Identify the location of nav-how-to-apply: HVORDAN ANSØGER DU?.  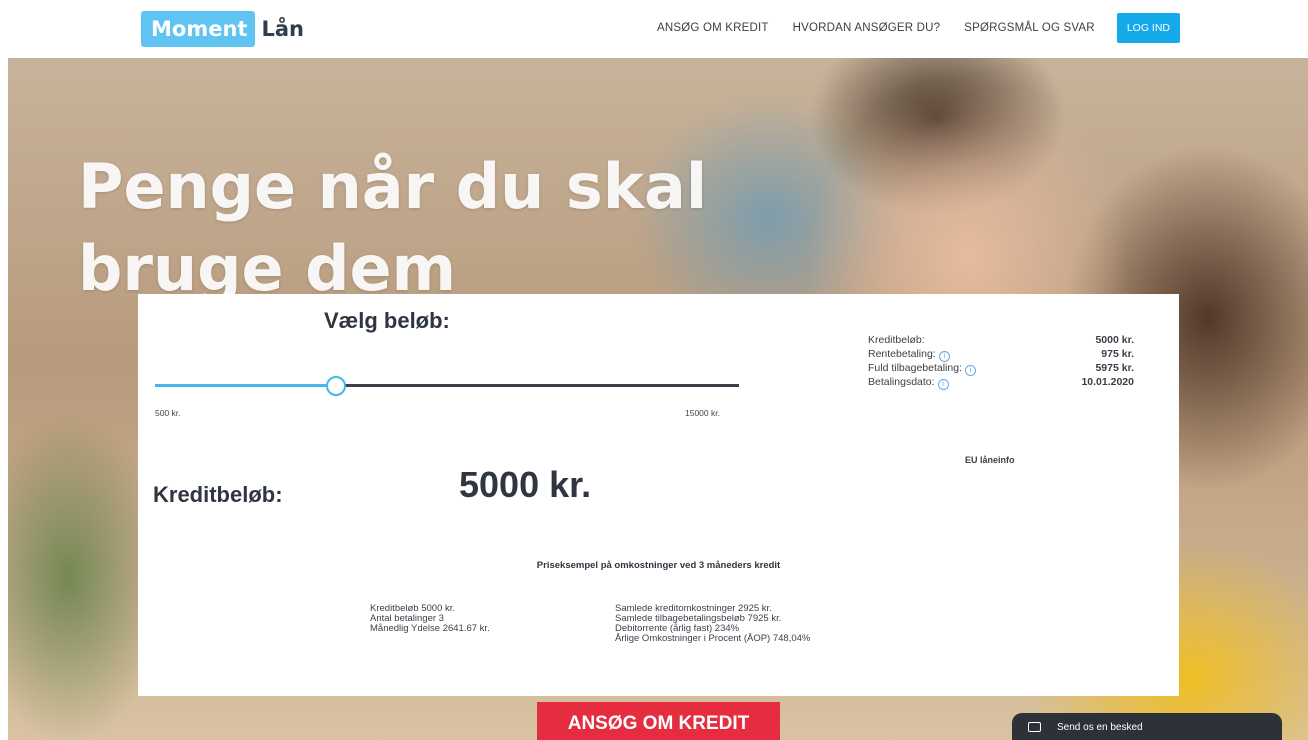
(867, 28).